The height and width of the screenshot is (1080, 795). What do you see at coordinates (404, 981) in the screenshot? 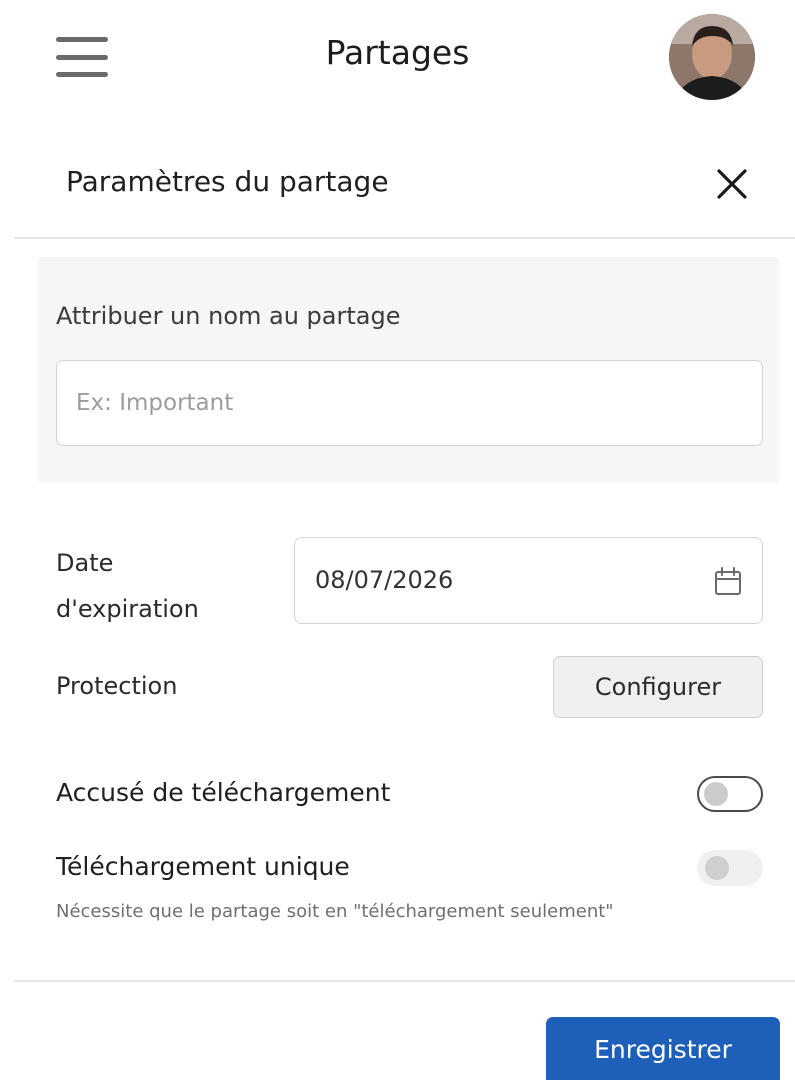
I see `footer-divider` at bounding box center [404, 981].